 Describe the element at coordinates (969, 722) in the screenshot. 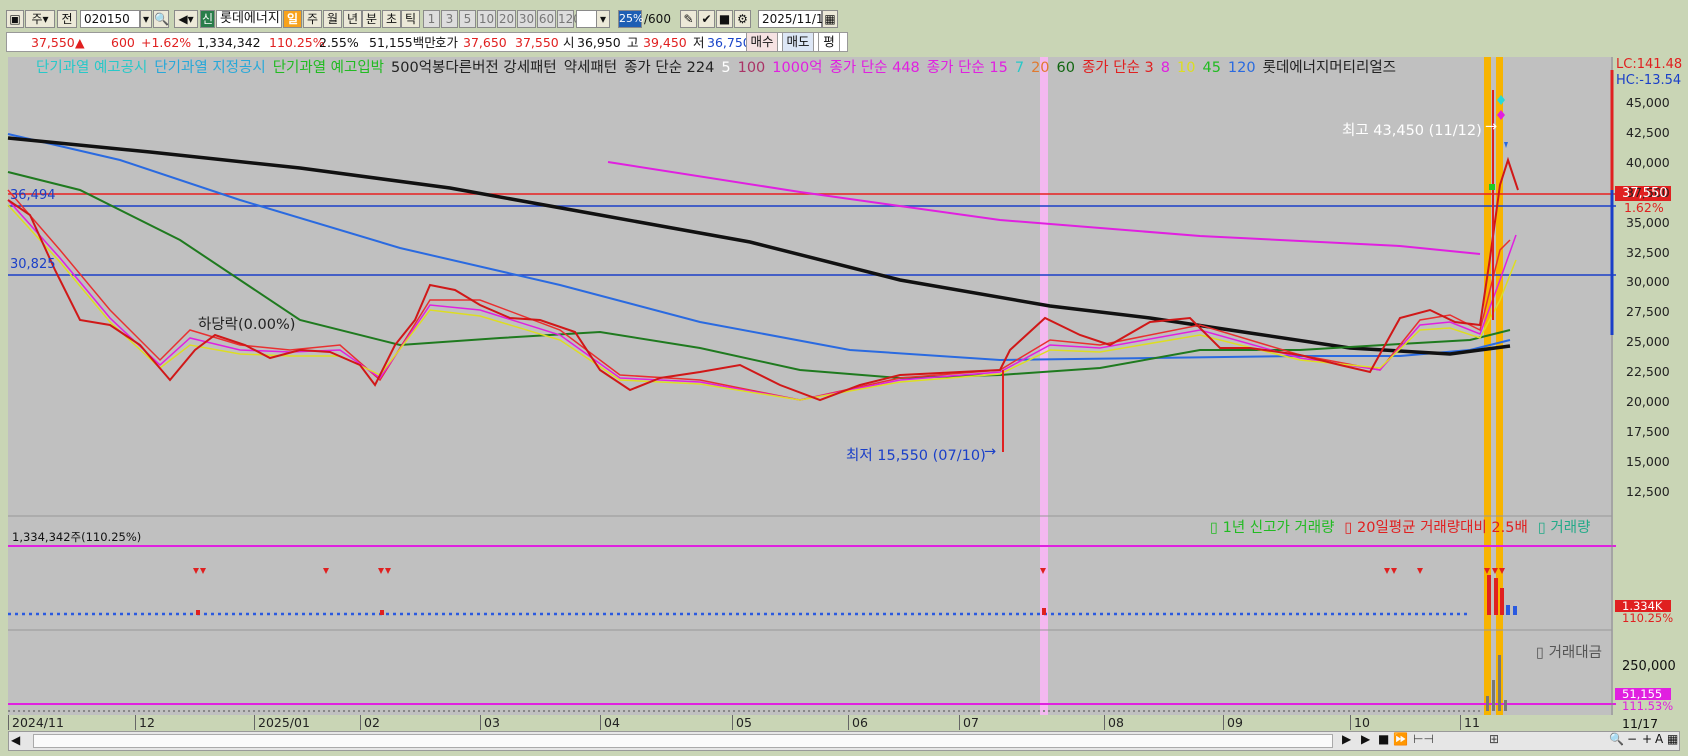

I see `x-axis-label: 07` at that location.